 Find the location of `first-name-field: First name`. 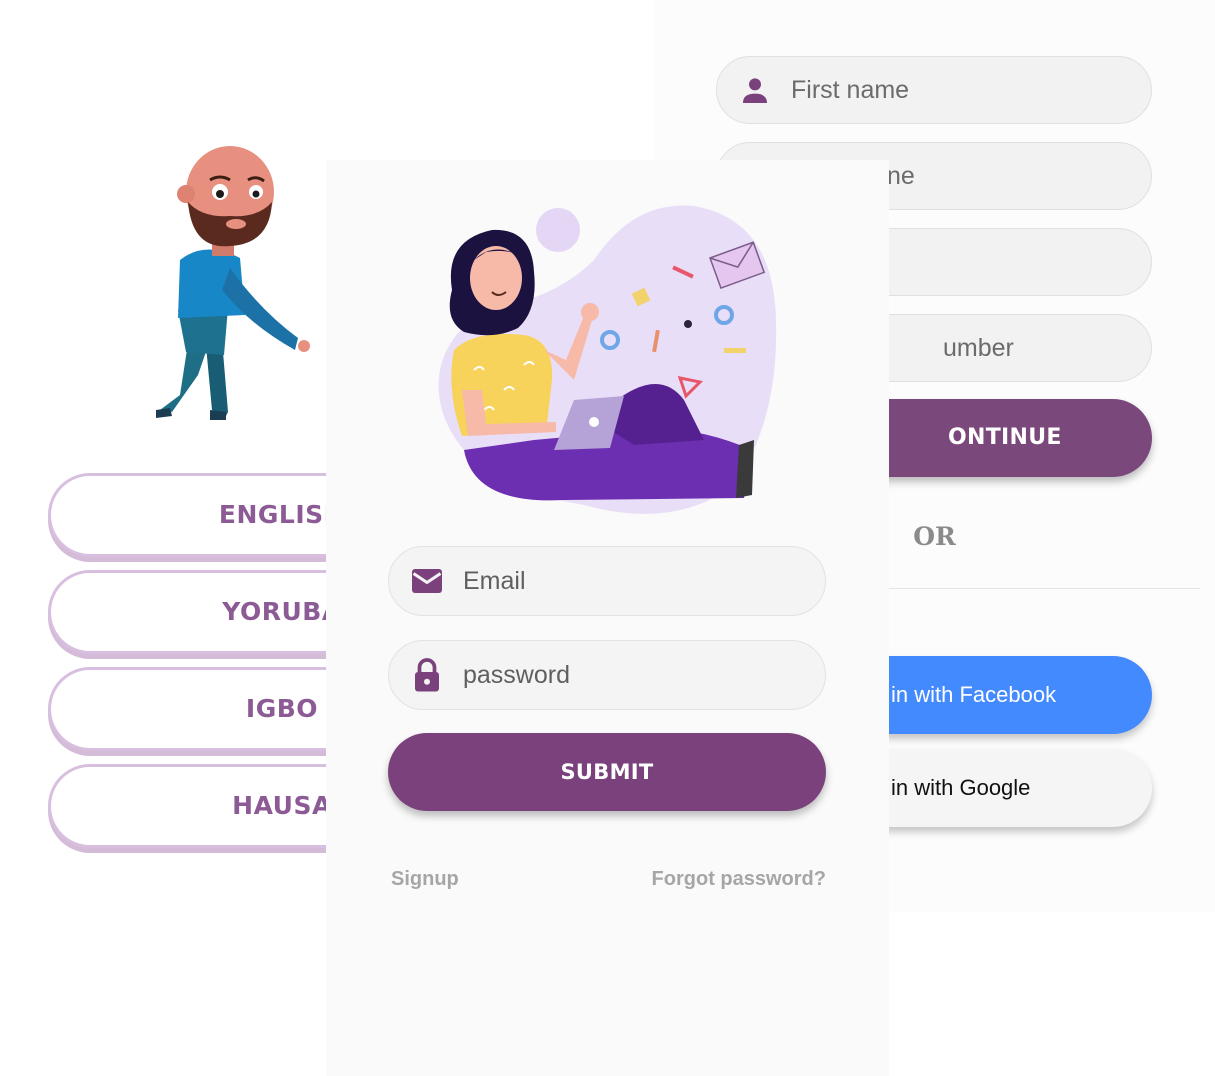

first-name-field: First name is located at coordinates (934, 90).